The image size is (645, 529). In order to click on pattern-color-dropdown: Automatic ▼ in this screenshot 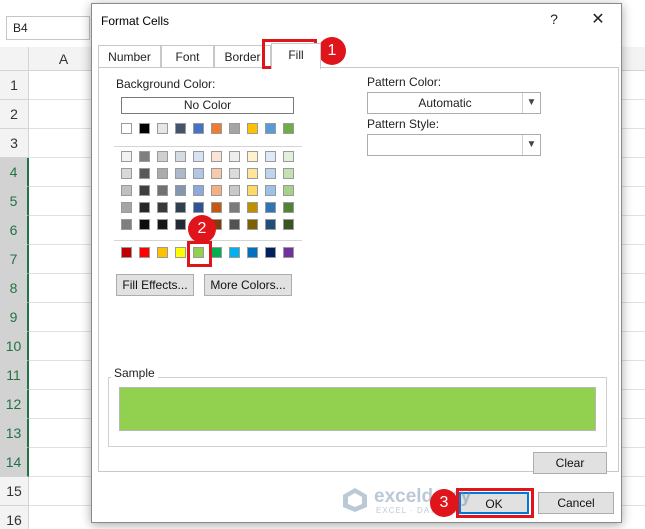, I will do `click(454, 103)`.